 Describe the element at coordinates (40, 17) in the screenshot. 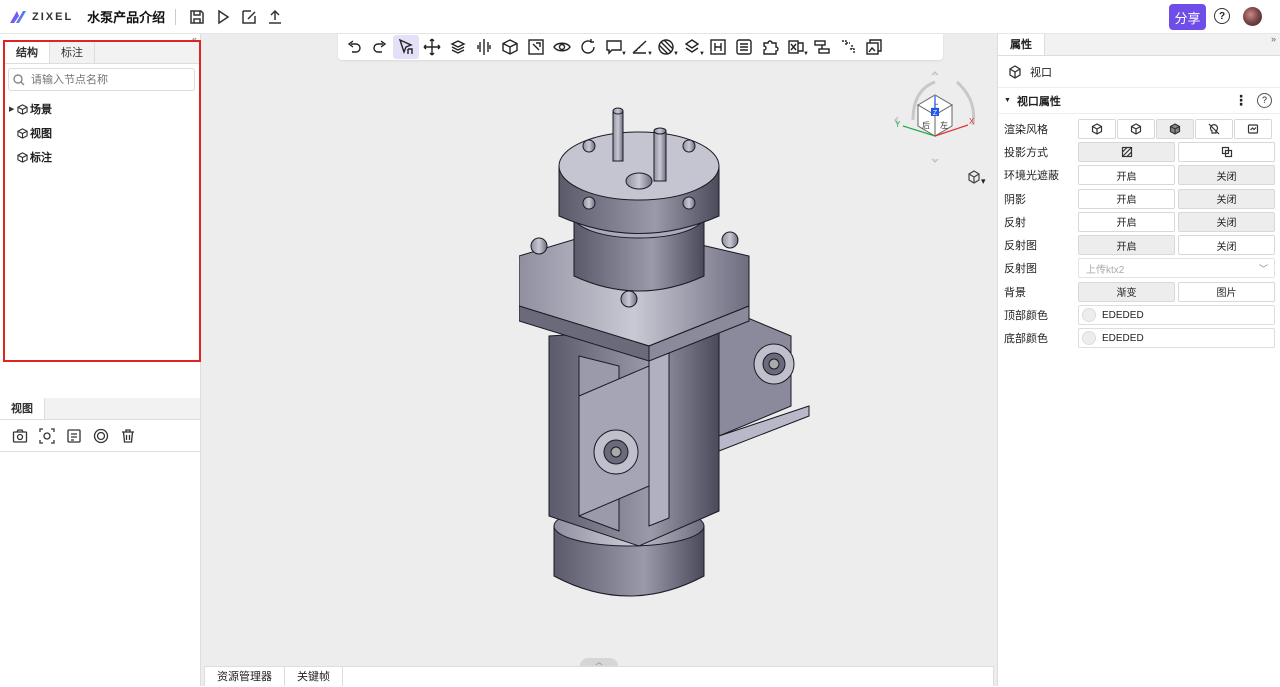

I see `zixel-logo: ZIXEL` at that location.